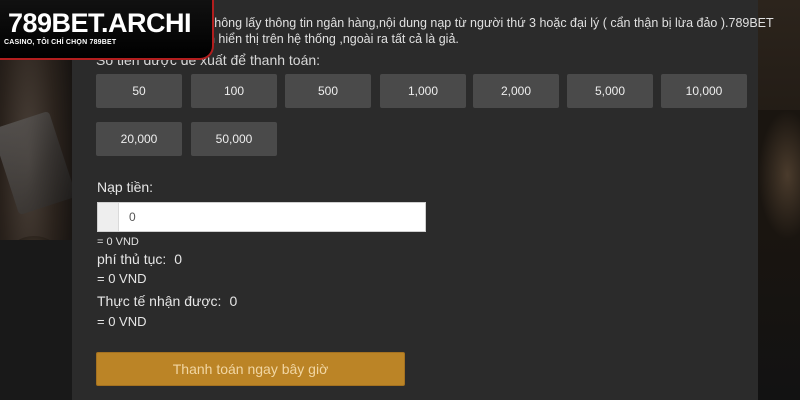  I want to click on background-glow, so click(779, 175).